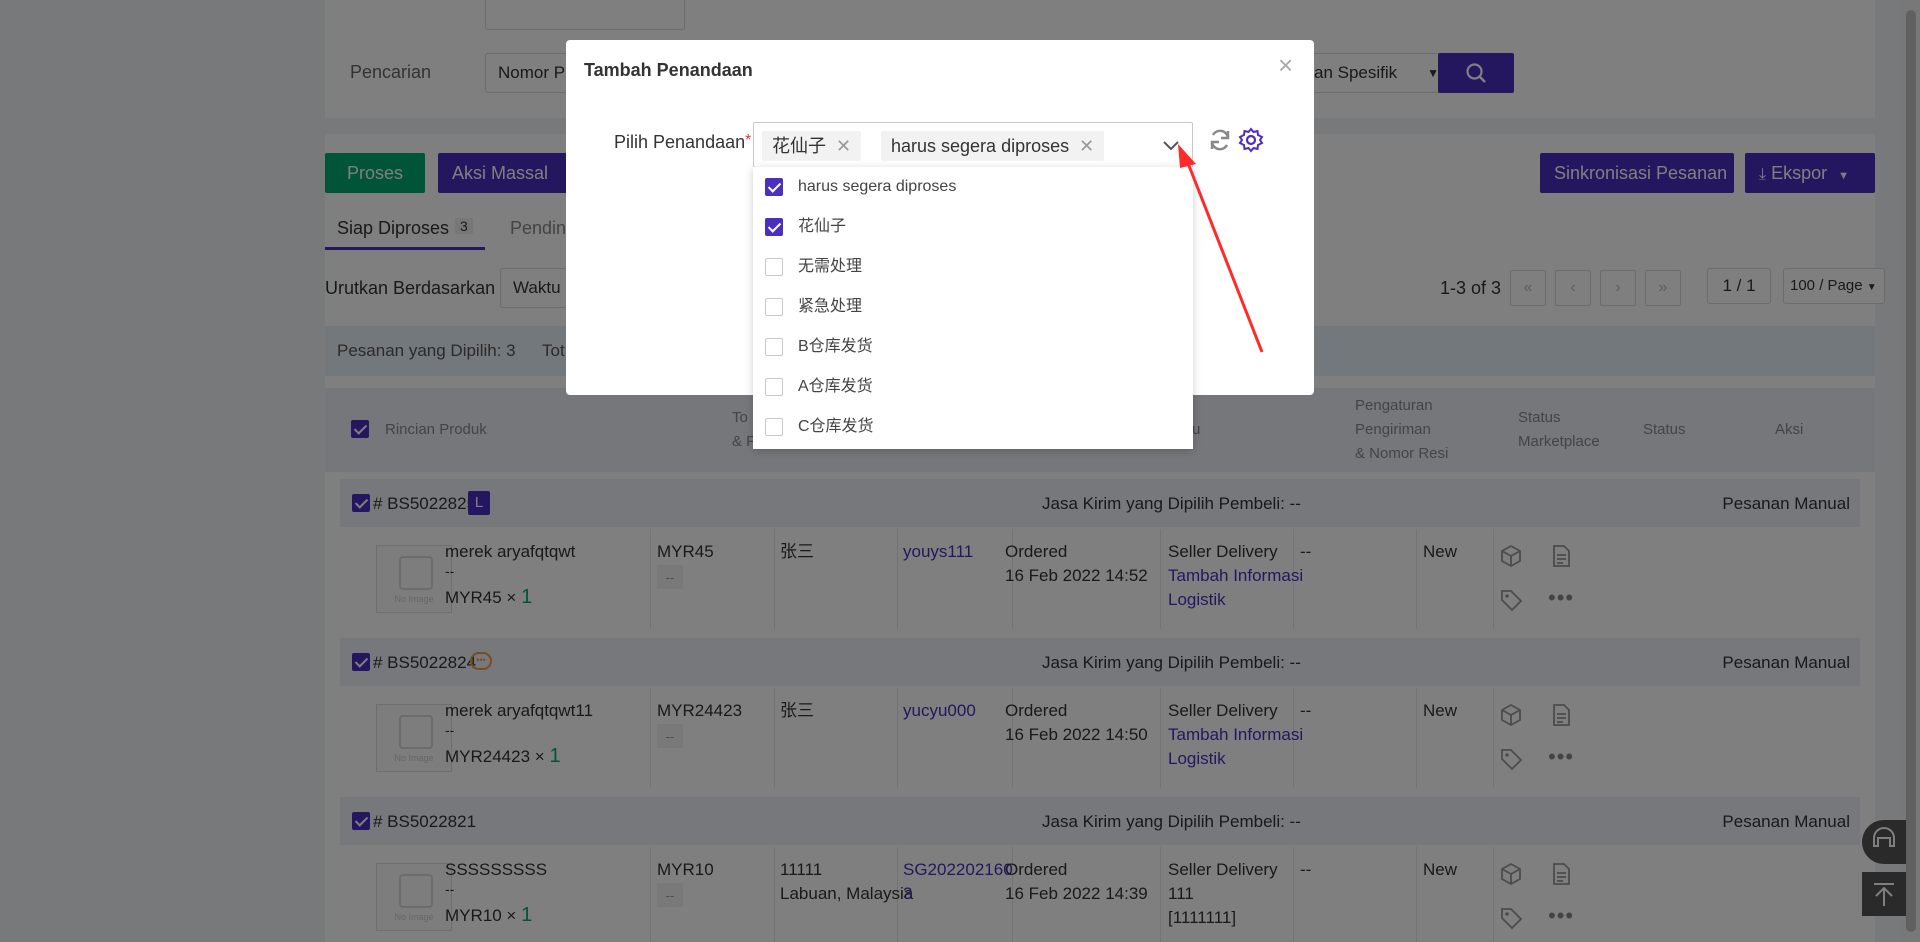 This screenshot has width=1920, height=942. Describe the element at coordinates (830, 266) in the screenshot. I see `tag-option-label: 无需处理` at that location.